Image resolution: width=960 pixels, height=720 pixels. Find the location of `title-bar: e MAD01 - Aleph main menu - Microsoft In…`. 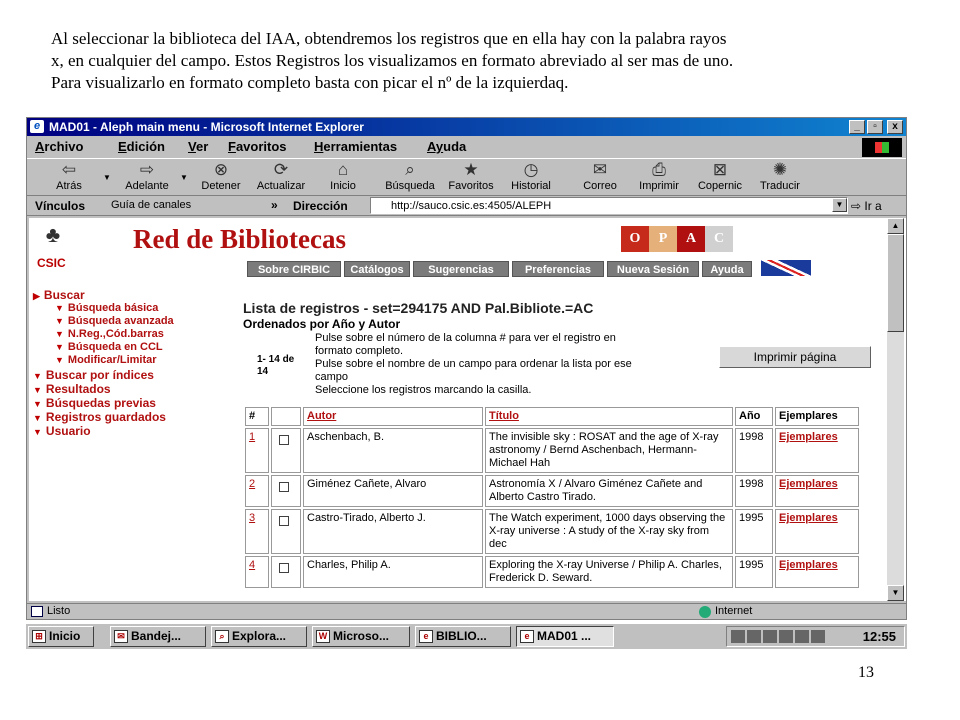

title-bar: e MAD01 - Aleph main menu - Microsoft In… is located at coordinates (466, 127).